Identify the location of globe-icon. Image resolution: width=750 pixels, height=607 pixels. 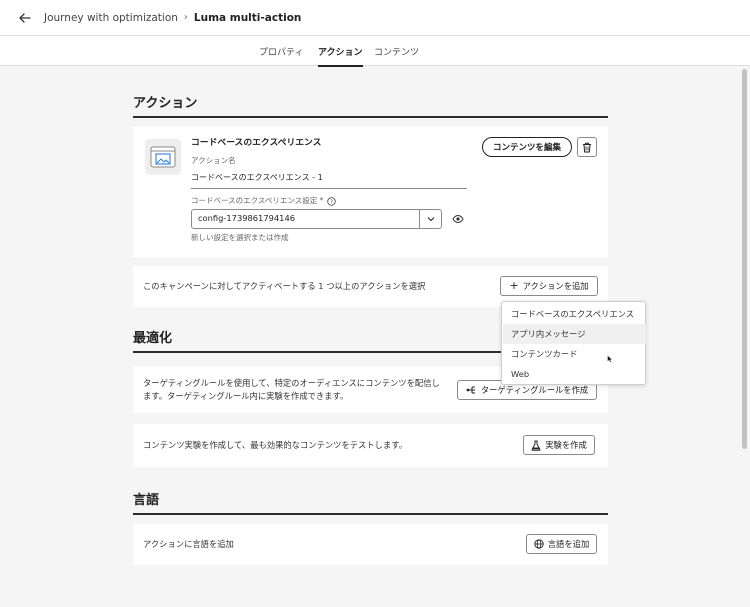
(539, 544).